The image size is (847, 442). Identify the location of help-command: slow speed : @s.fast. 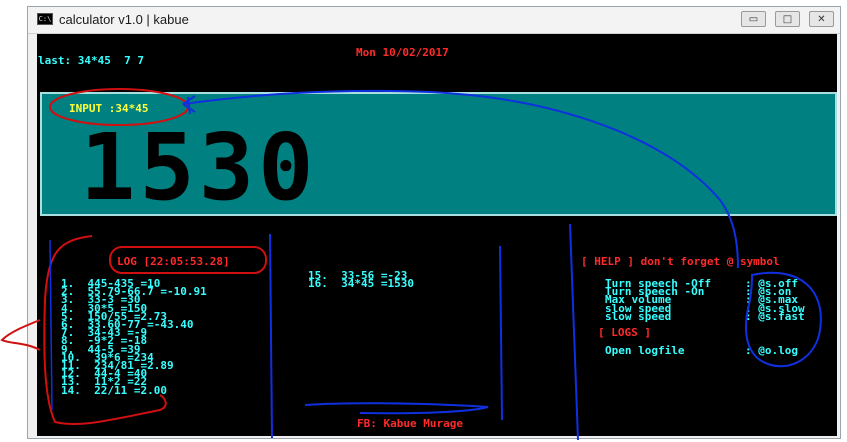
(705, 316).